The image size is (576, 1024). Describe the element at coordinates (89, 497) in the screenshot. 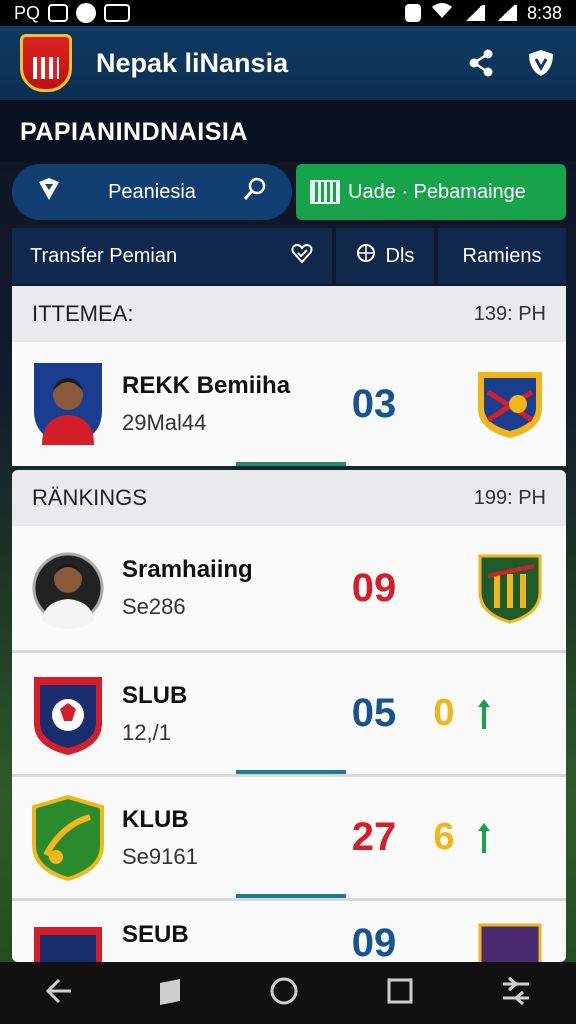

I see `card-header-title: RÄNKINGS` at that location.